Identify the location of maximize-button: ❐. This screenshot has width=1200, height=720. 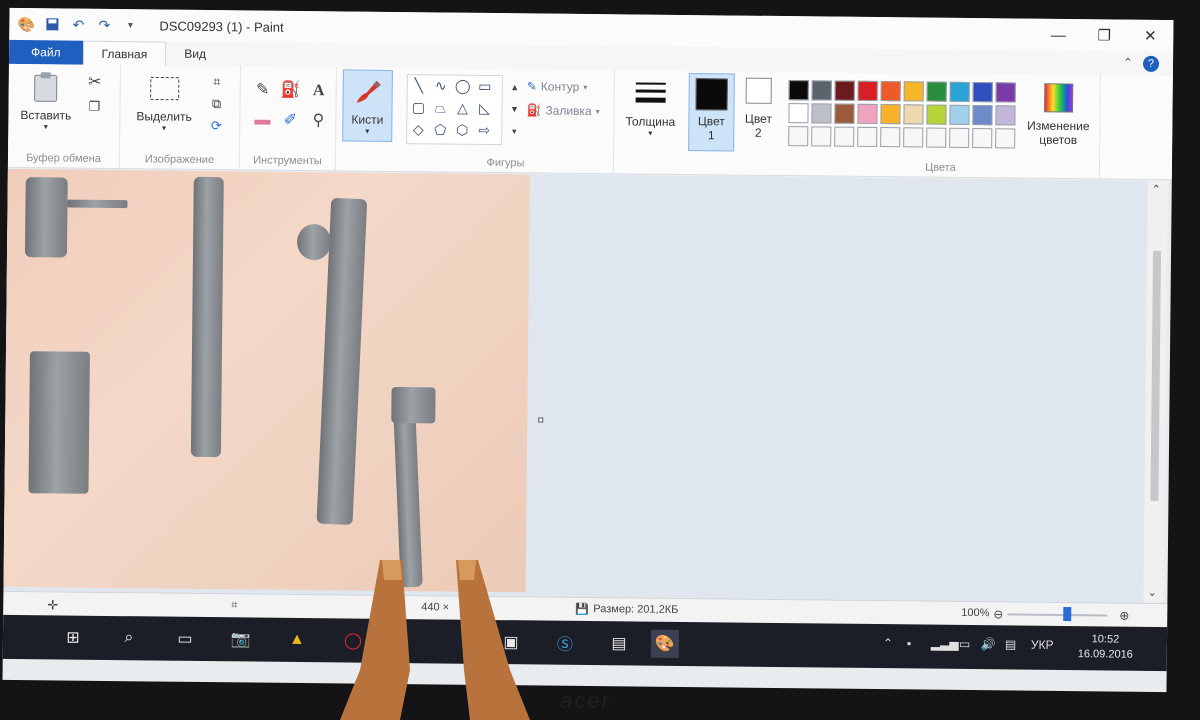
(1104, 35).